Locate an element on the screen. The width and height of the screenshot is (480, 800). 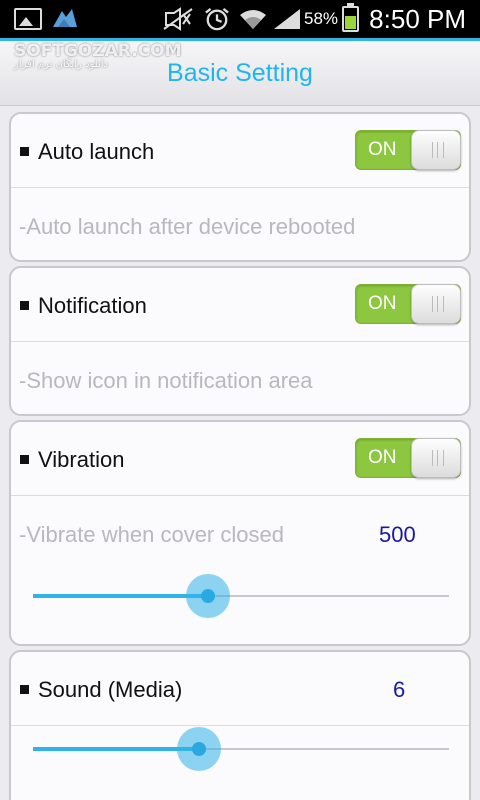
page-title: Basic Setting is located at coordinates (240, 73).